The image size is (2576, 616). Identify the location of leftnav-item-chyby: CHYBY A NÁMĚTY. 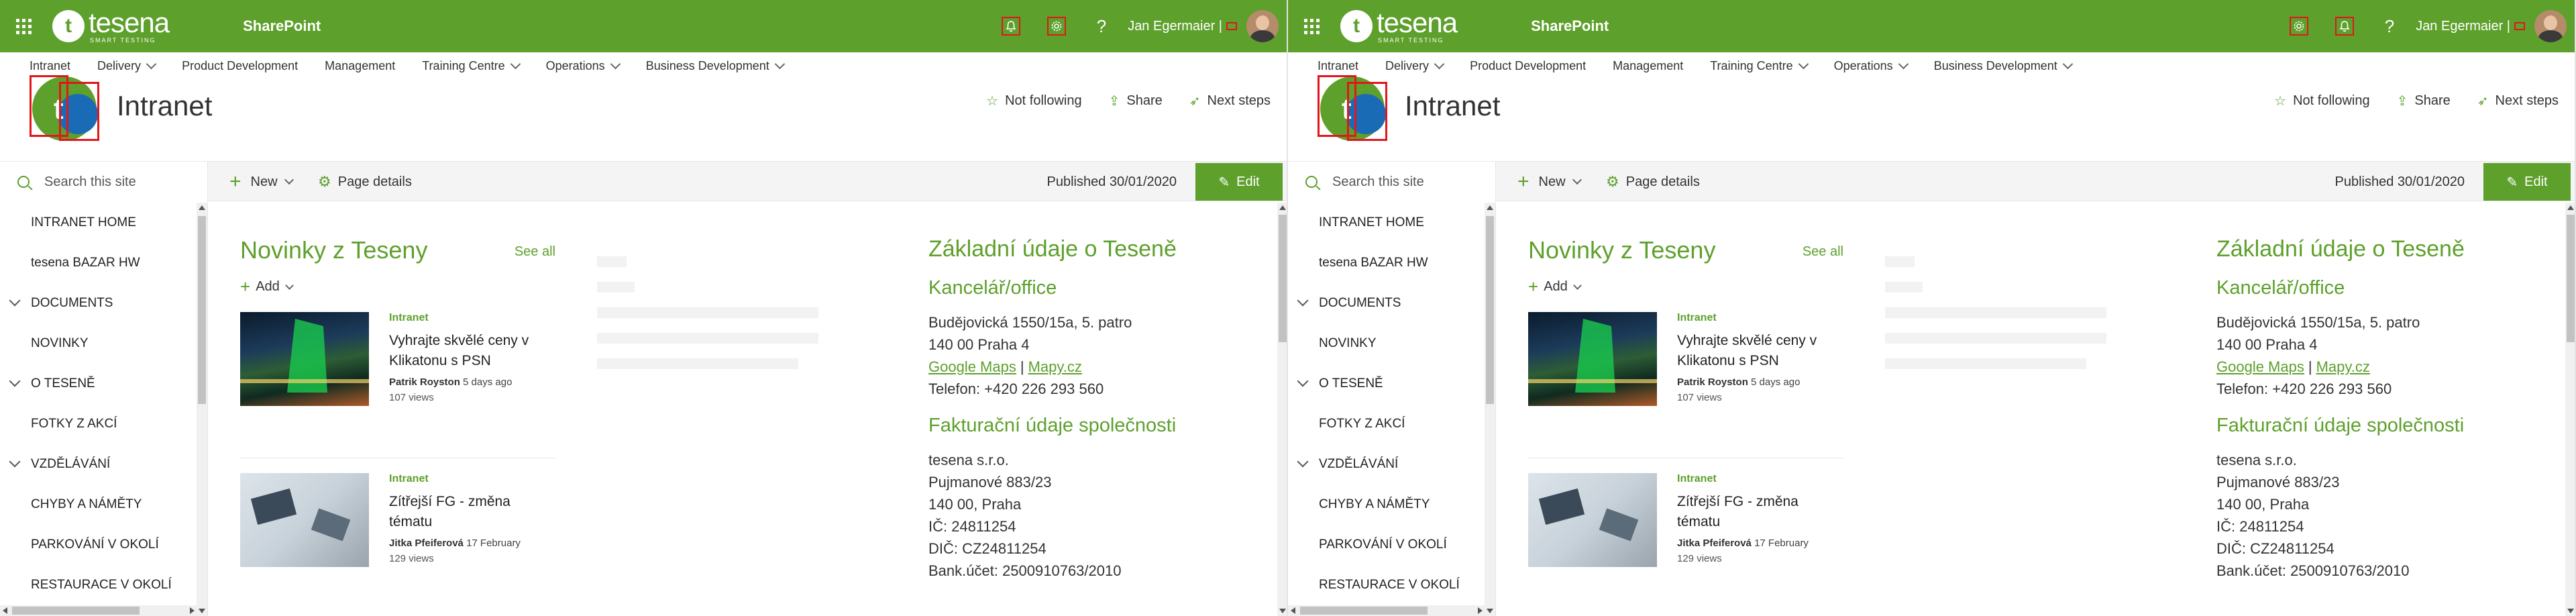
(1391, 504).